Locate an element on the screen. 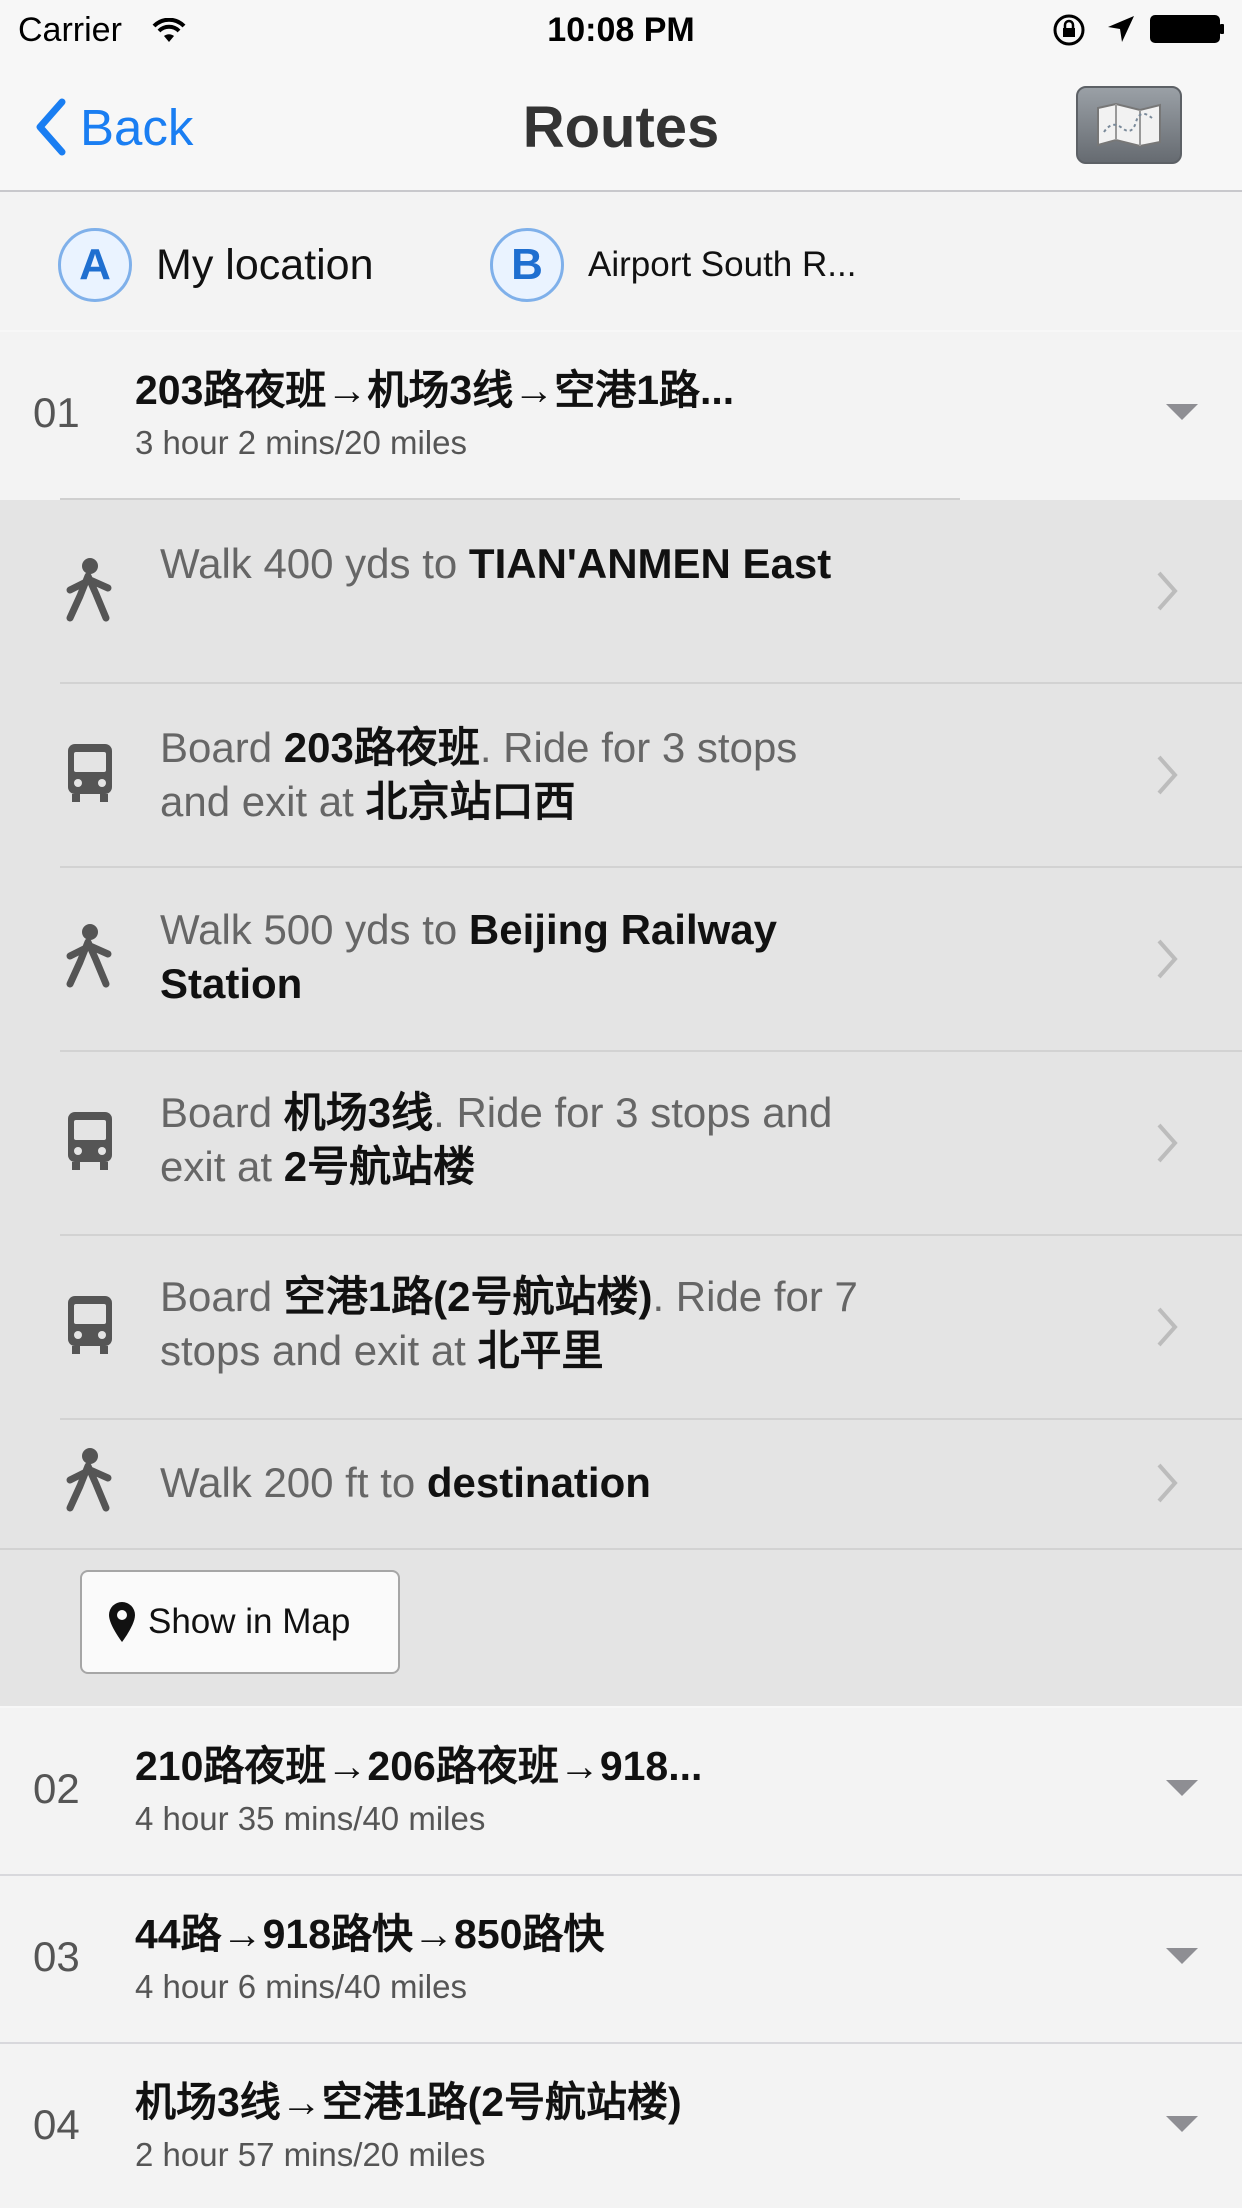 The height and width of the screenshot is (2208, 1242). route-title: 机场3线→空港1路(2号航站楼) is located at coordinates (408, 2102).